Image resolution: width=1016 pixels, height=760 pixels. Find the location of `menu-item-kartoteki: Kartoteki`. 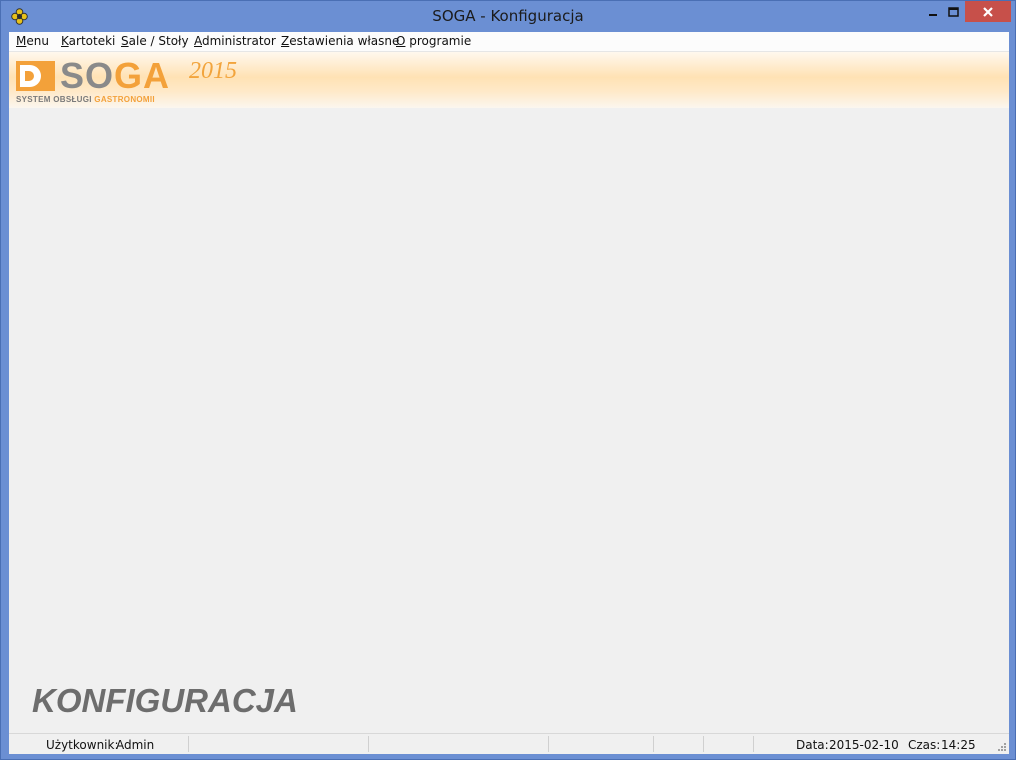

menu-item-kartoteki: Kartoteki is located at coordinates (88, 41).